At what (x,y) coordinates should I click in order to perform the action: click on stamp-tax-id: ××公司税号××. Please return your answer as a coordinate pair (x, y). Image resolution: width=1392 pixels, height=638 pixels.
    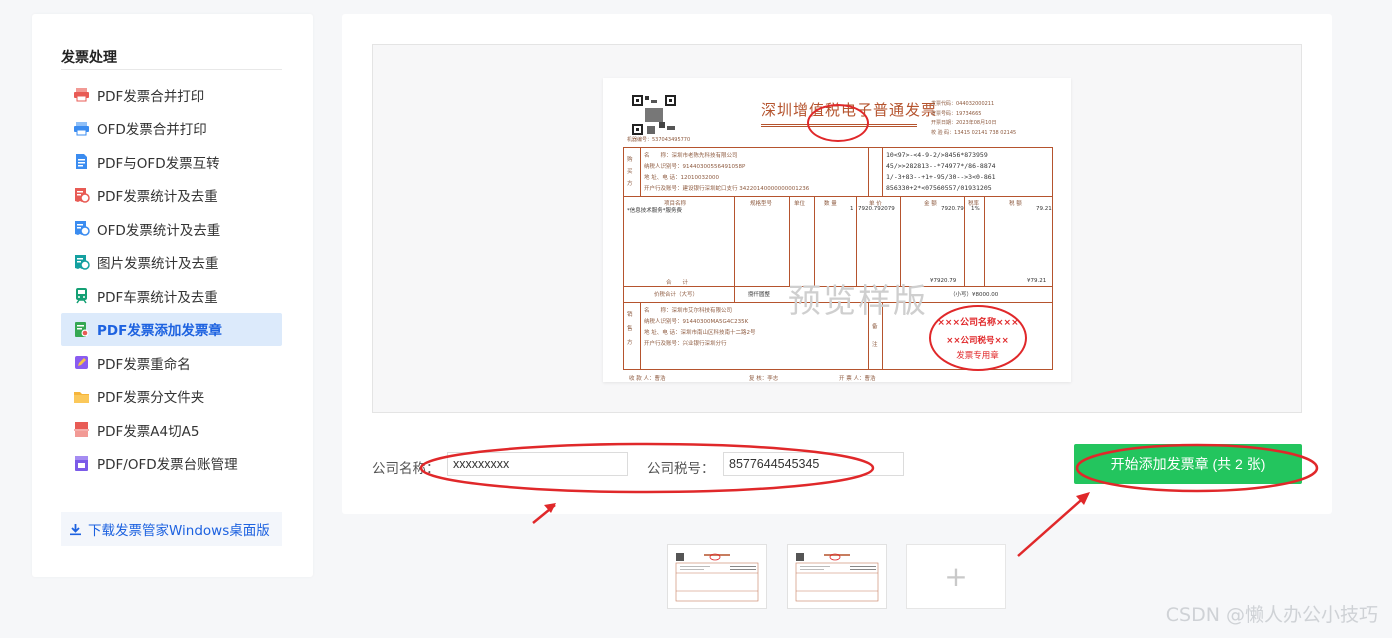
    Looking at the image, I should click on (977, 341).